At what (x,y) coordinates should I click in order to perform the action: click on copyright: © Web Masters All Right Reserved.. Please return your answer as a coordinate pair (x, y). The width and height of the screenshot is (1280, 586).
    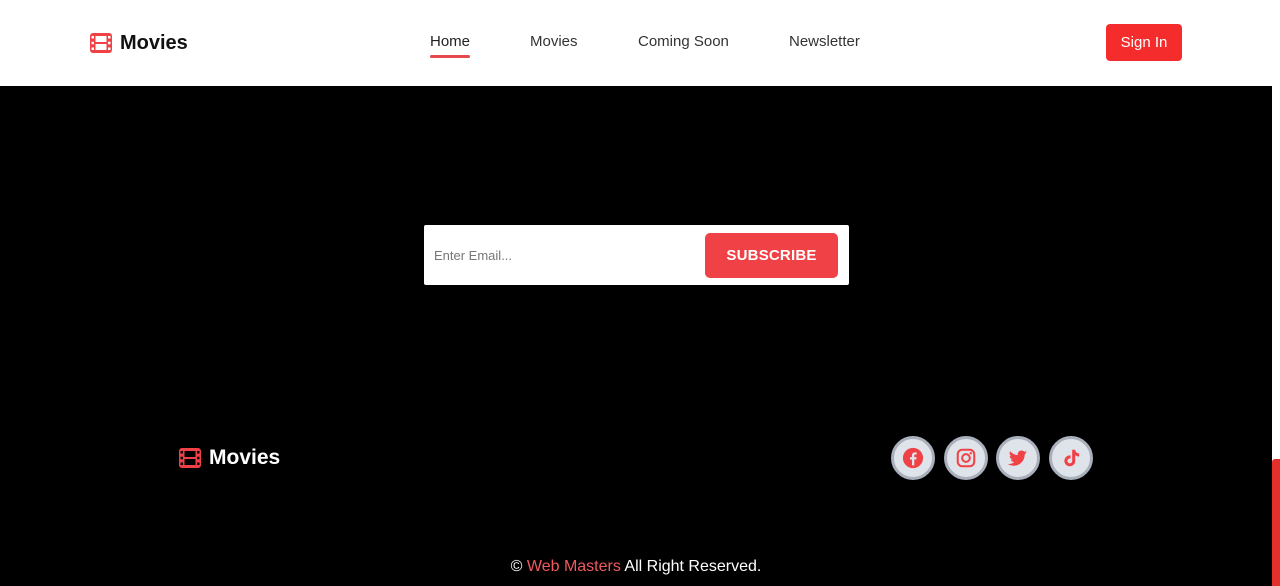
    Looking at the image, I should click on (636, 567).